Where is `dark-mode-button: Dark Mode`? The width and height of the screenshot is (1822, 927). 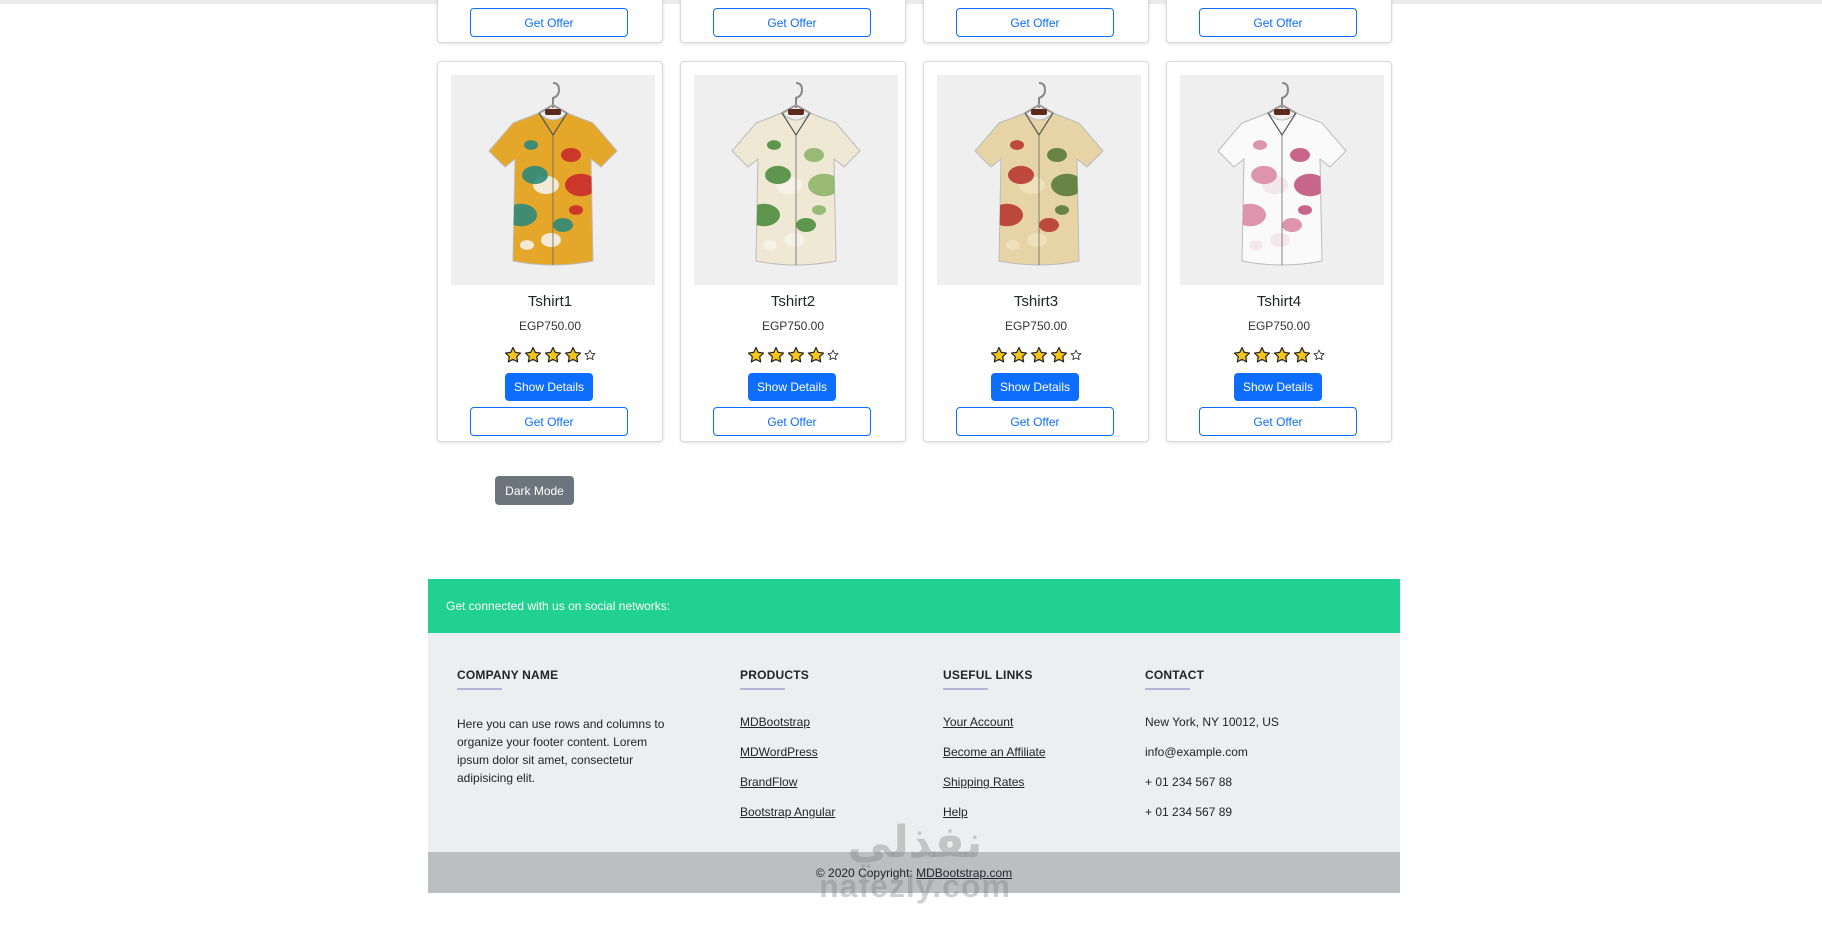
dark-mode-button: Dark Mode is located at coordinates (534, 490).